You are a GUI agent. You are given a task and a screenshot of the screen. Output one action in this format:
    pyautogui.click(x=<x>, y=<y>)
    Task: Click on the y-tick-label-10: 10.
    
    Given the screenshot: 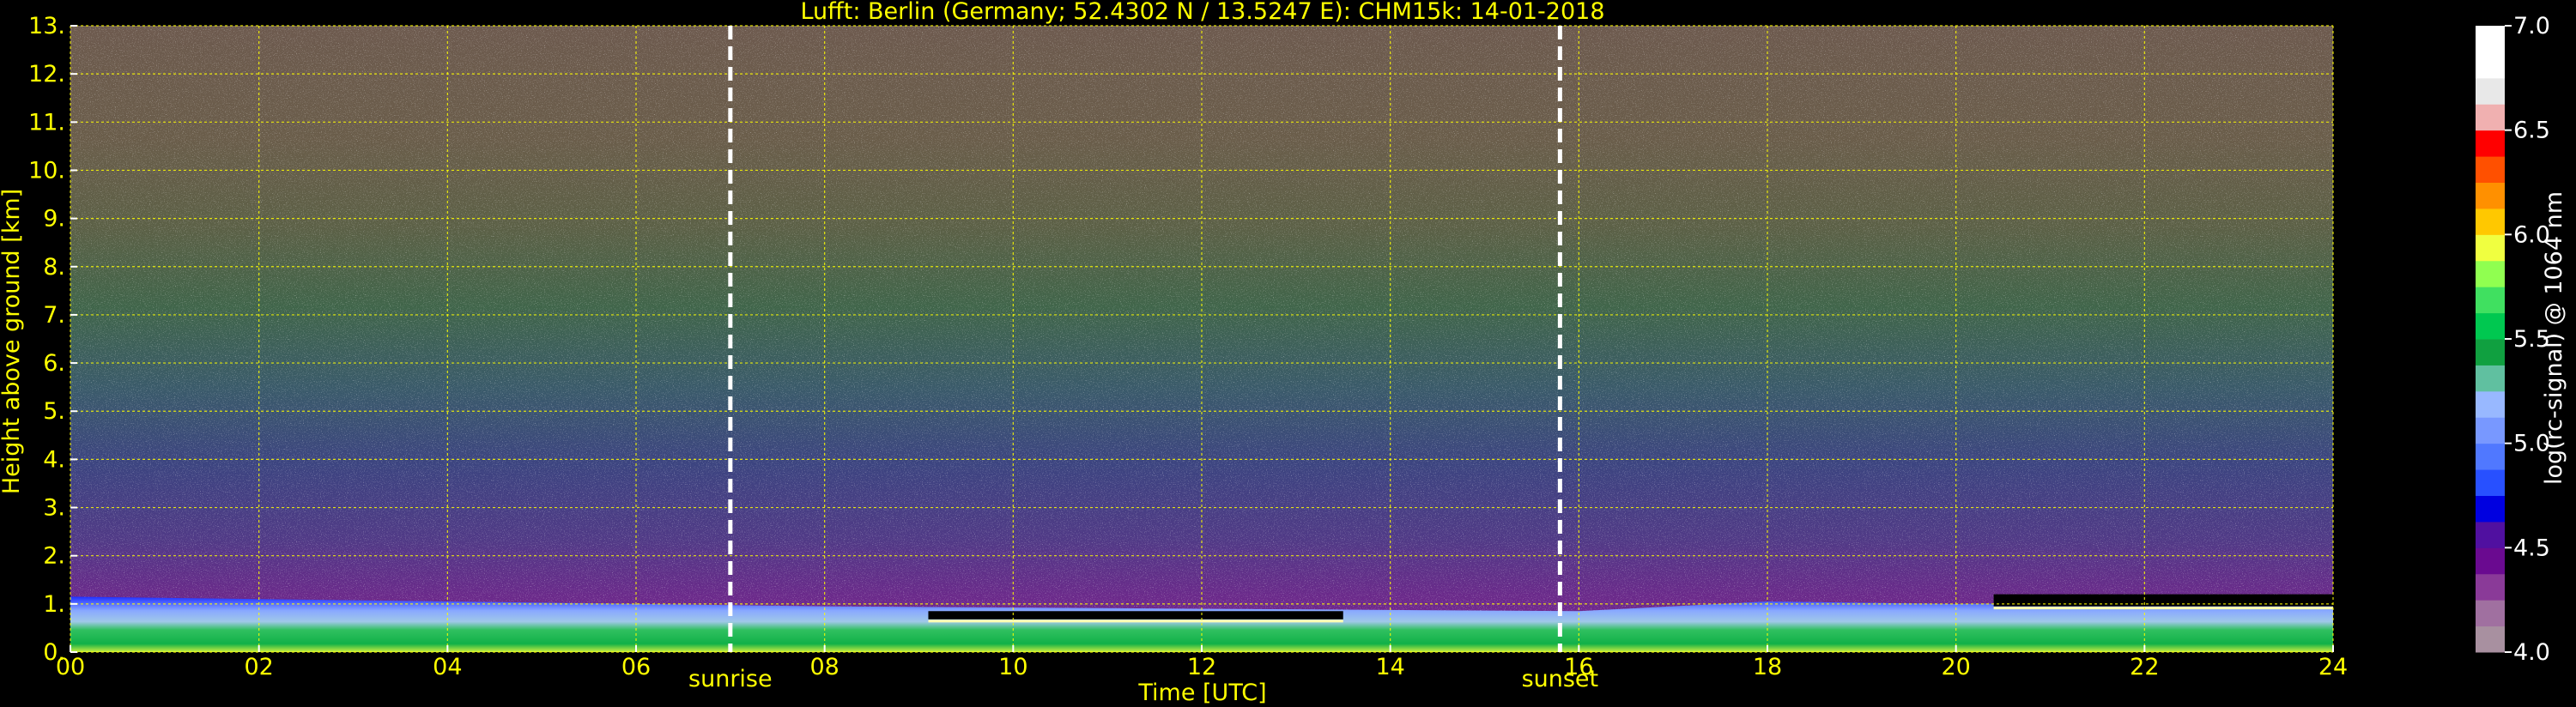 What is the action you would take?
    pyautogui.click(x=46, y=171)
    